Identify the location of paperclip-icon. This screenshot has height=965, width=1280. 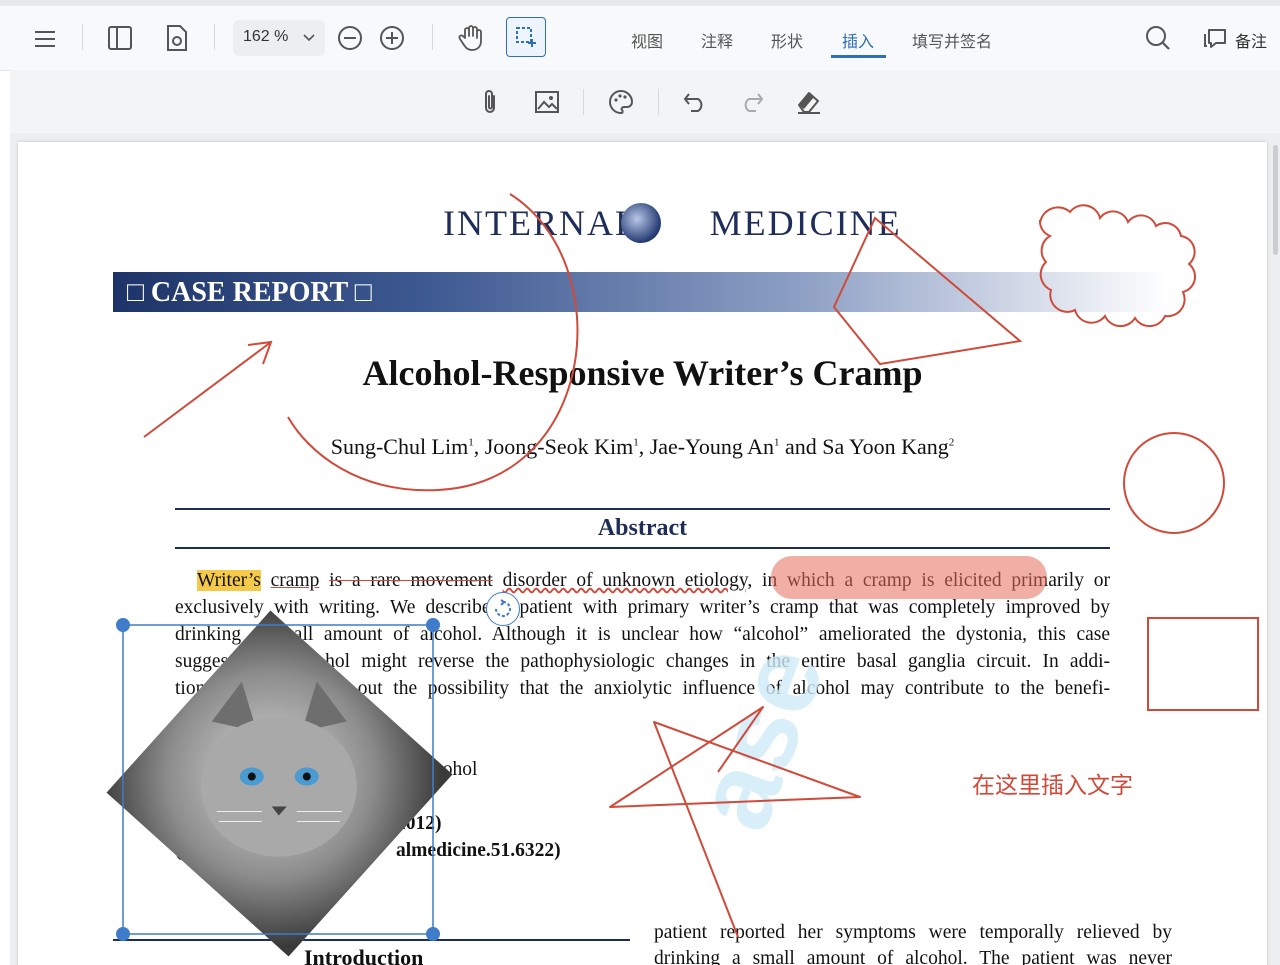
(490, 102).